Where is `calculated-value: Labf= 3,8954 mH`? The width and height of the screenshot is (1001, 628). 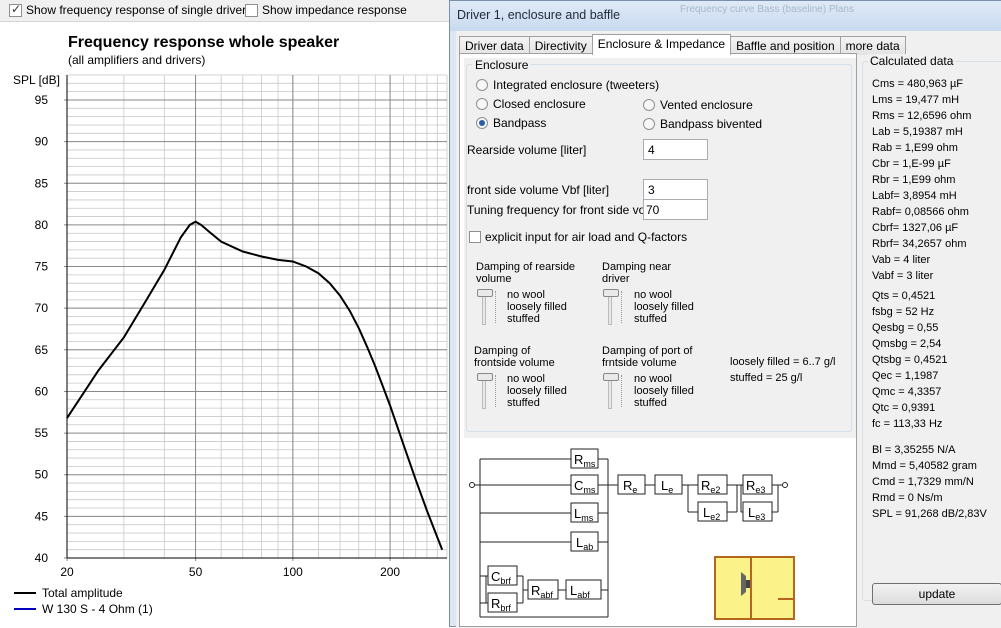
calculated-value: Labf= 3,8954 mH is located at coordinates (914, 196).